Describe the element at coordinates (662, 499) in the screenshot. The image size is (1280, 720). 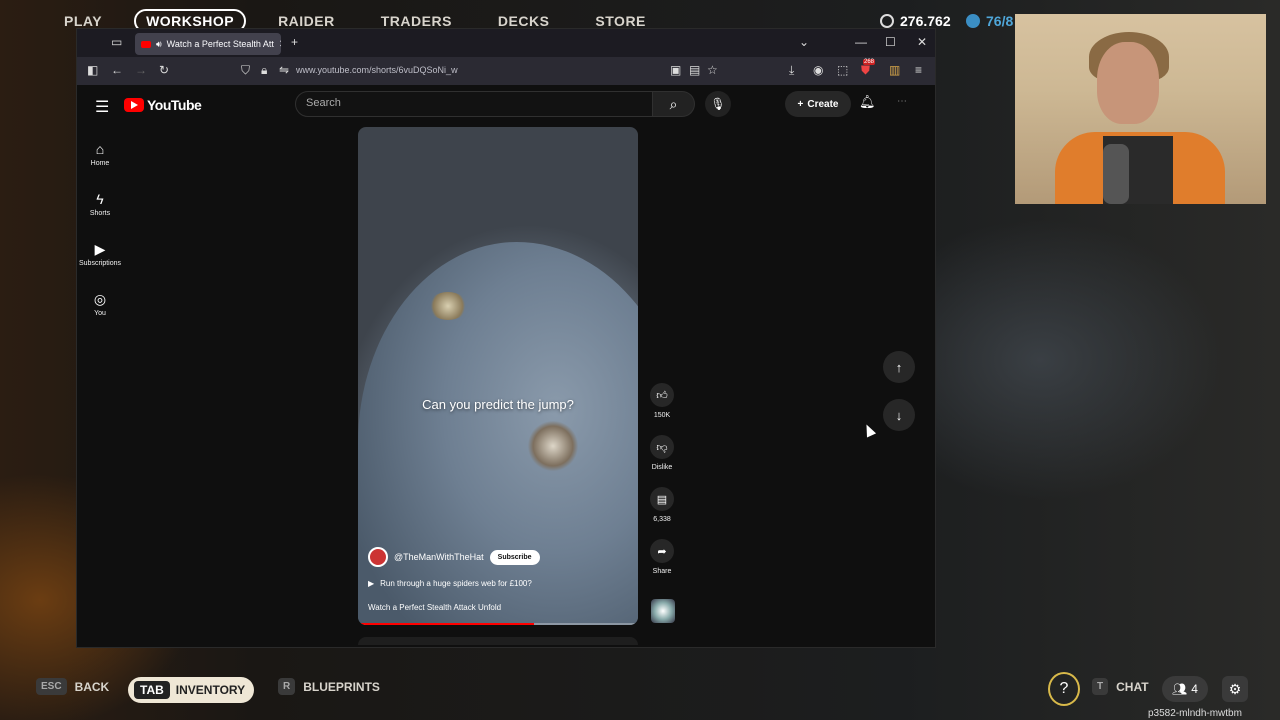
I see `comment-icon: ▤` at that location.